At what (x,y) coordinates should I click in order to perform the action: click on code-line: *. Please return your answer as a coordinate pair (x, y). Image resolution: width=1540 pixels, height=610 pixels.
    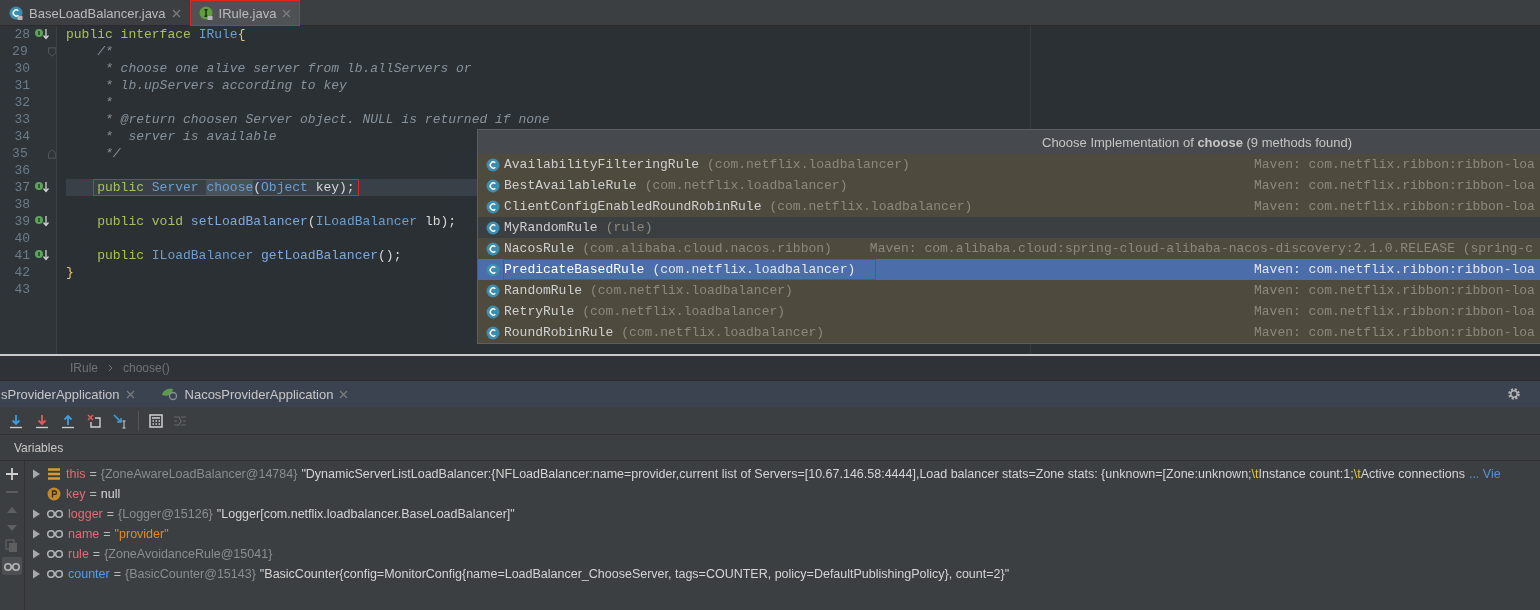
    Looking at the image, I should click on (109, 102).